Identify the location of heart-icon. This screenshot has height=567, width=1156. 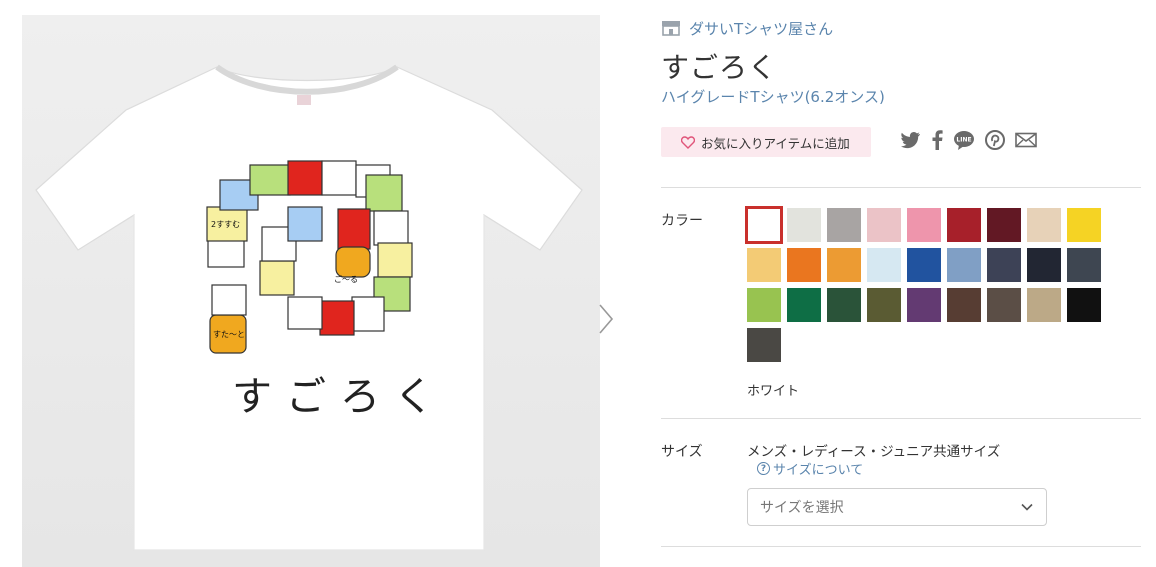
(688, 142).